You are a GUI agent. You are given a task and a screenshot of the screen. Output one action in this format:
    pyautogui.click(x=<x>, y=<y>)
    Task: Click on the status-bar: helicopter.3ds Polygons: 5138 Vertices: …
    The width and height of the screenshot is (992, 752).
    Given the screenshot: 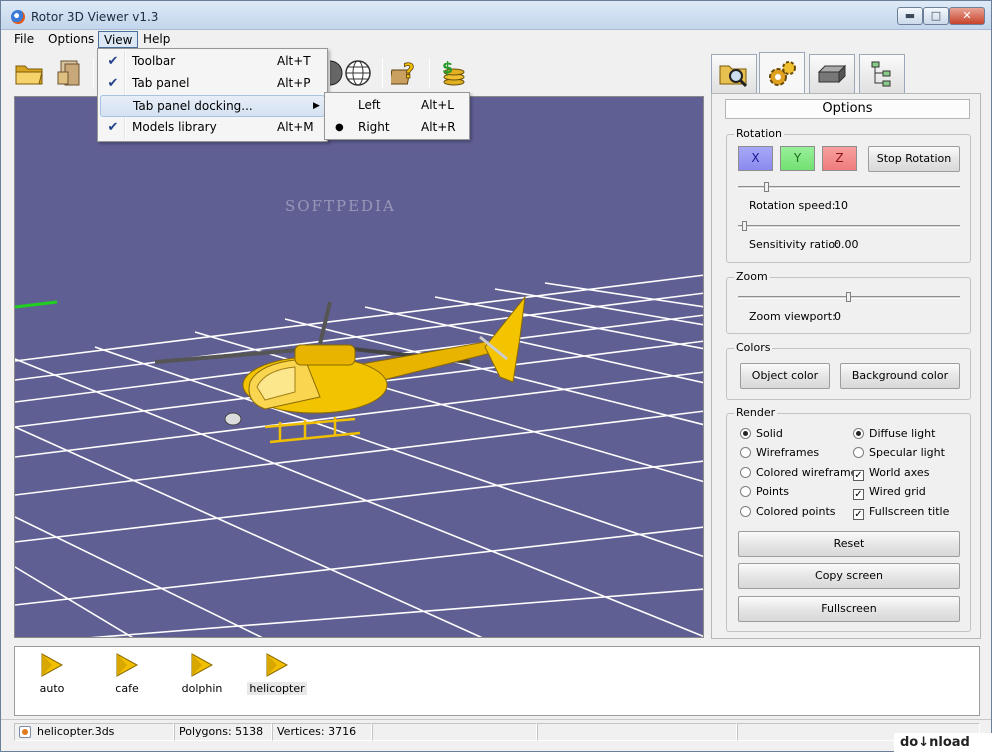 What is the action you would take?
    pyautogui.click(x=496, y=731)
    